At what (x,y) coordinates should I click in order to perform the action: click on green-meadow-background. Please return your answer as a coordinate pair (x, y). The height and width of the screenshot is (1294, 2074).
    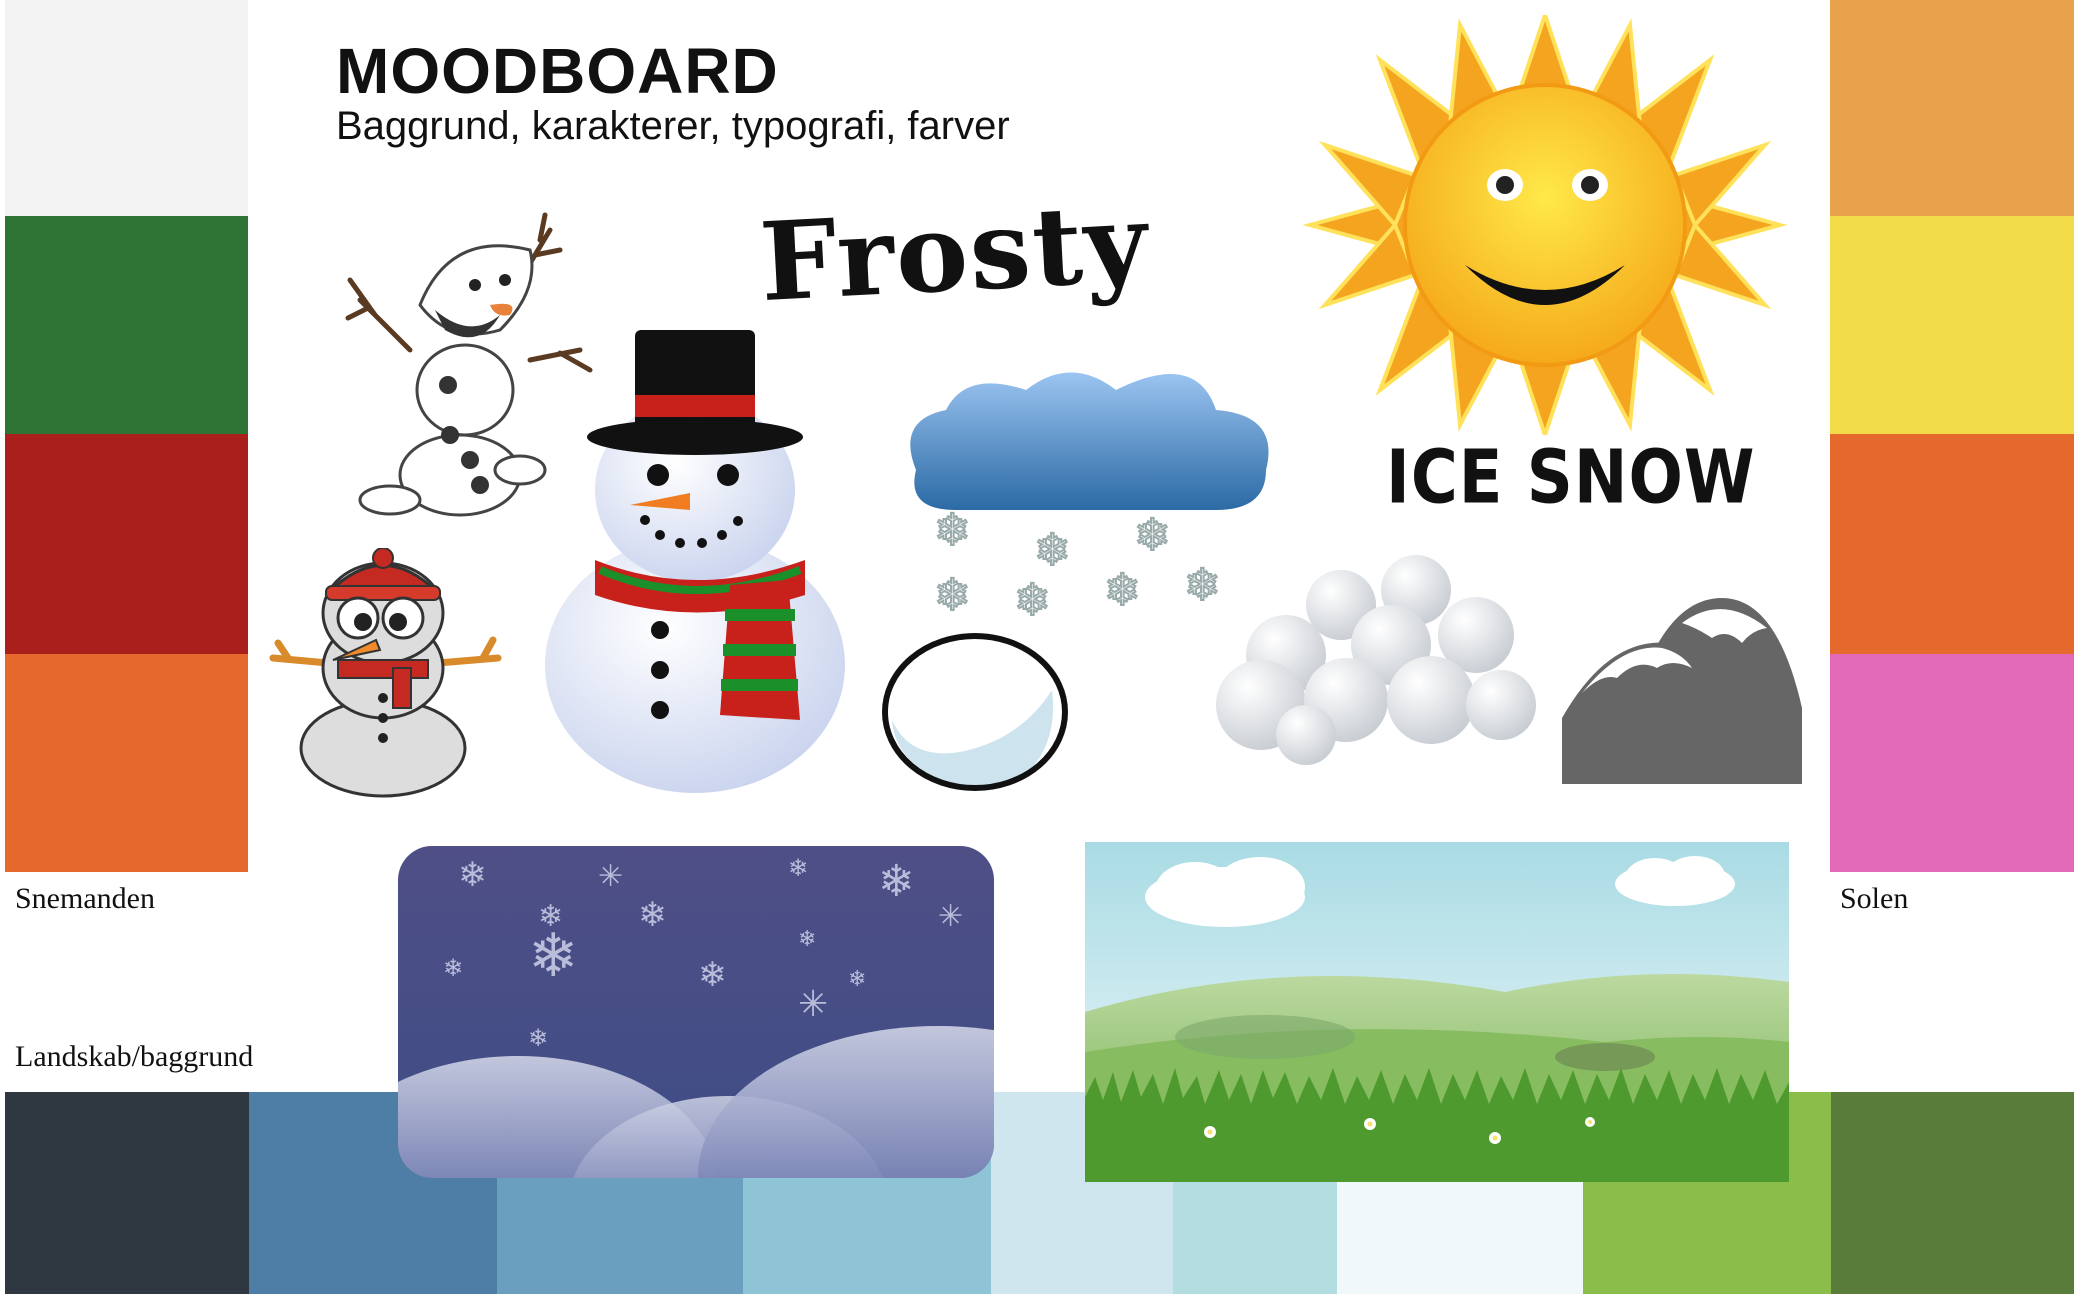
    Looking at the image, I should click on (1437, 1012).